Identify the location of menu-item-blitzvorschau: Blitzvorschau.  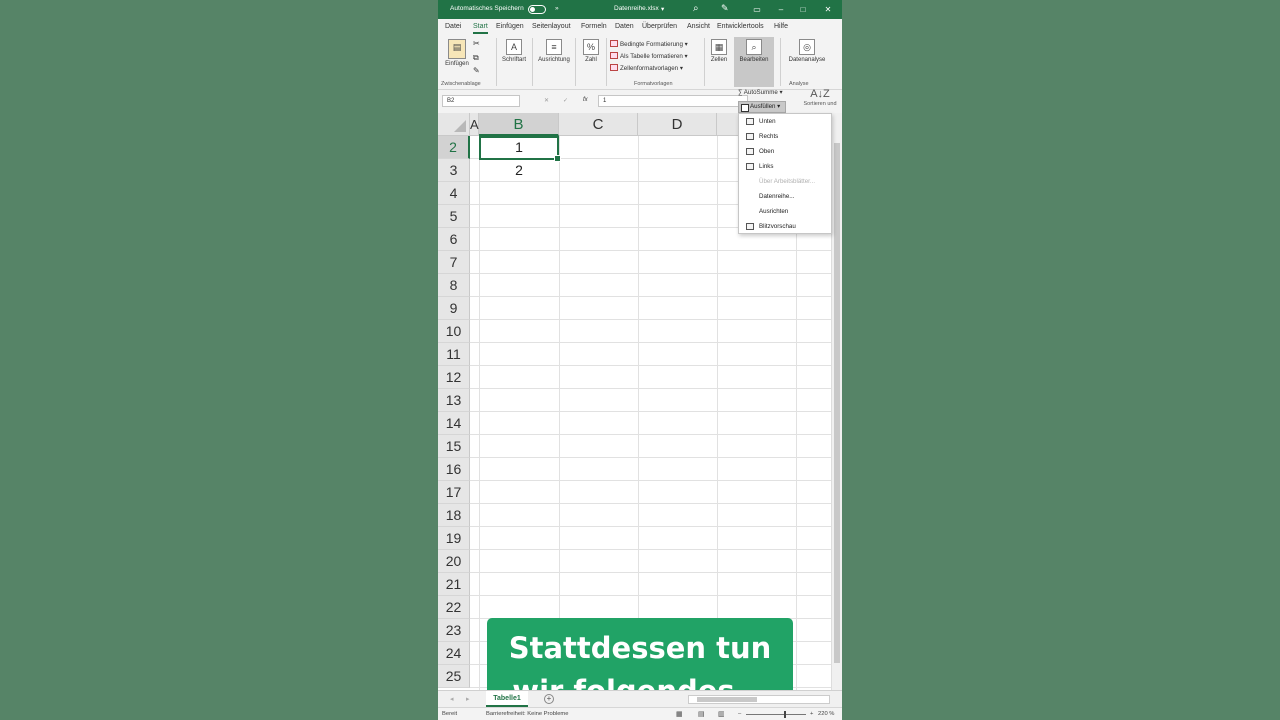
(785, 226).